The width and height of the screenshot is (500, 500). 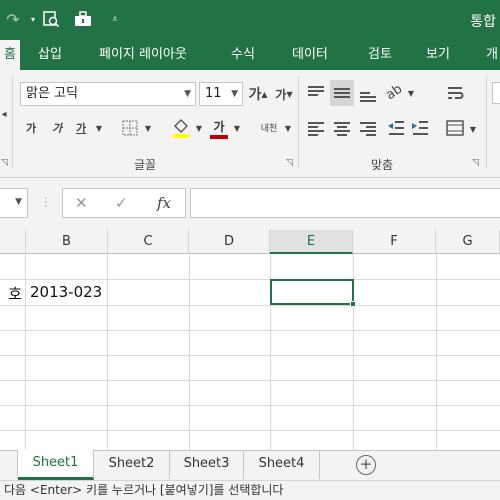 I want to click on wrap-text-icon, so click(x=455, y=93).